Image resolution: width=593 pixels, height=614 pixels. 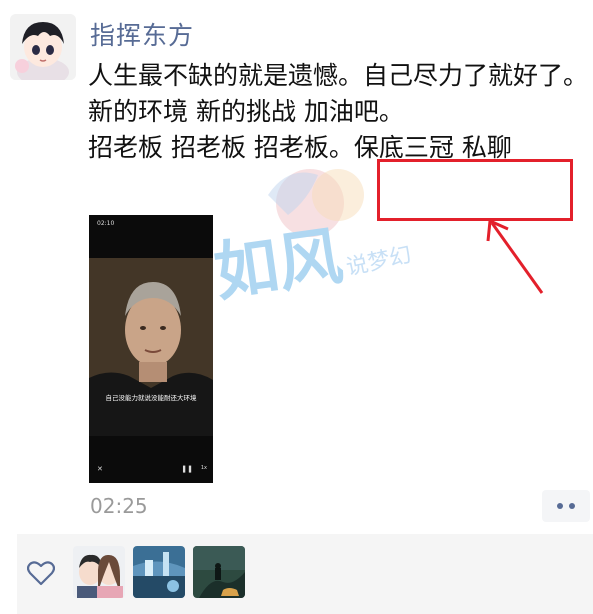 I want to click on avatar, so click(x=43, y=47).